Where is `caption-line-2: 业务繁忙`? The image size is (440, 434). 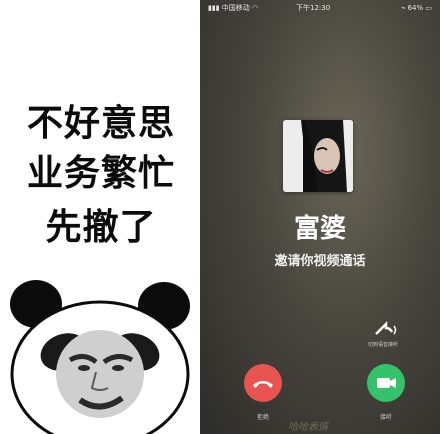 caption-line-2: 业务繁忙 is located at coordinates (100, 173).